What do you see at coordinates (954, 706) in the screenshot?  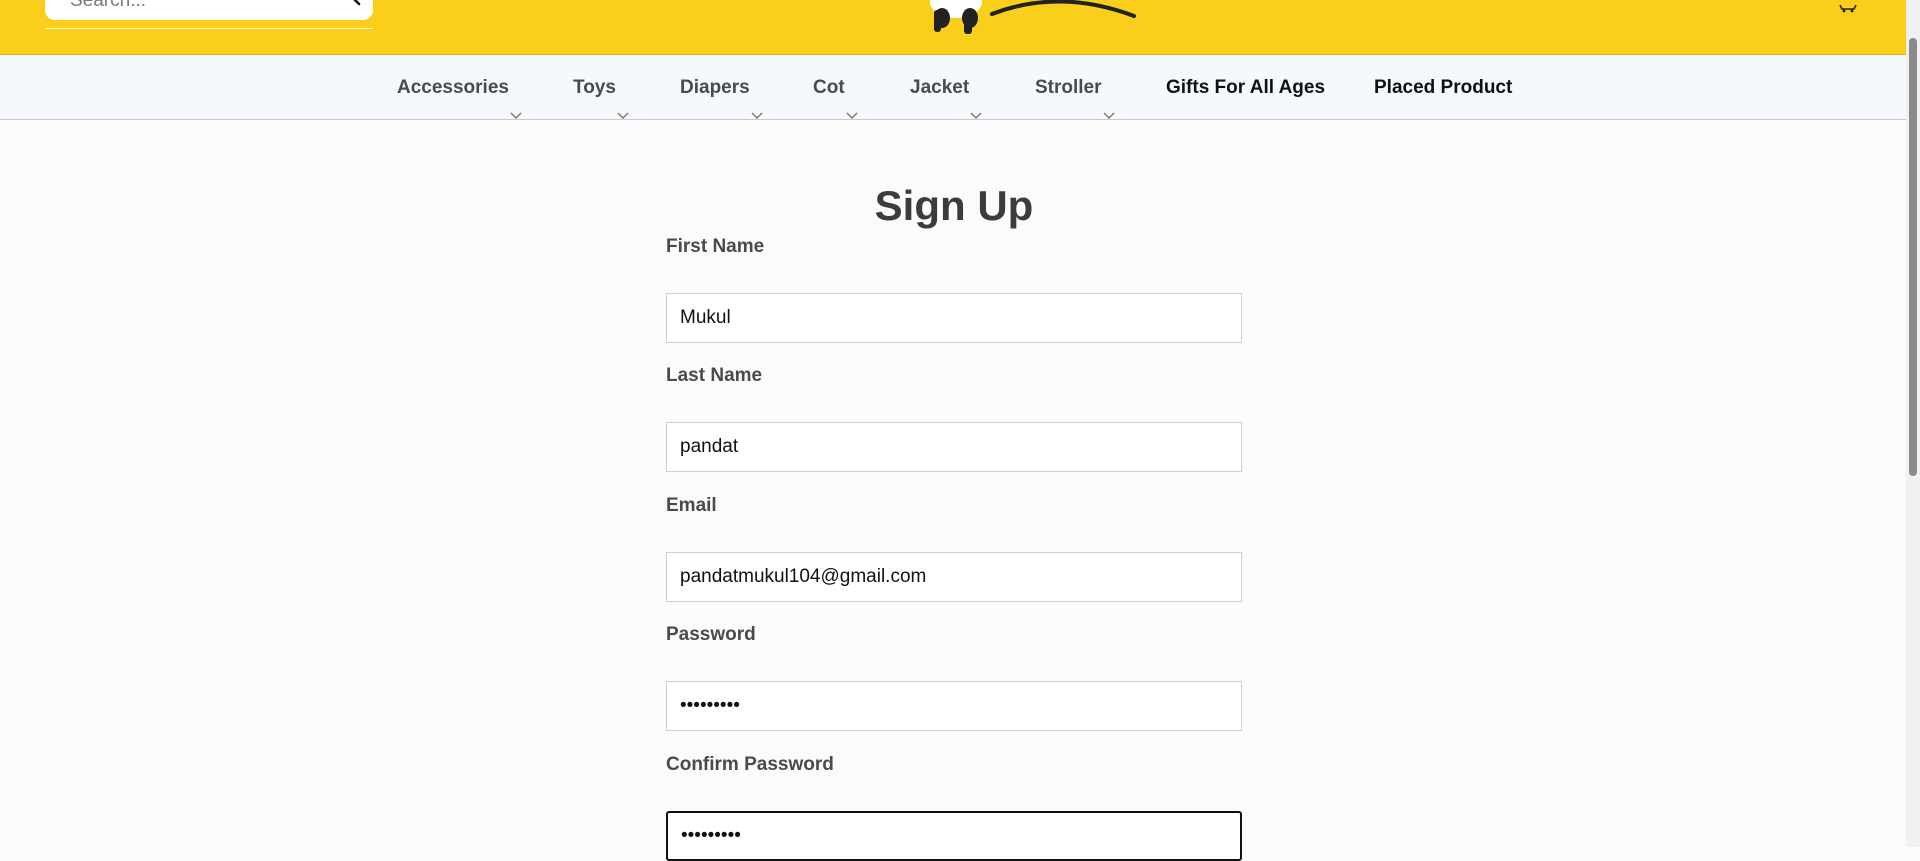 I see `password-field` at bounding box center [954, 706].